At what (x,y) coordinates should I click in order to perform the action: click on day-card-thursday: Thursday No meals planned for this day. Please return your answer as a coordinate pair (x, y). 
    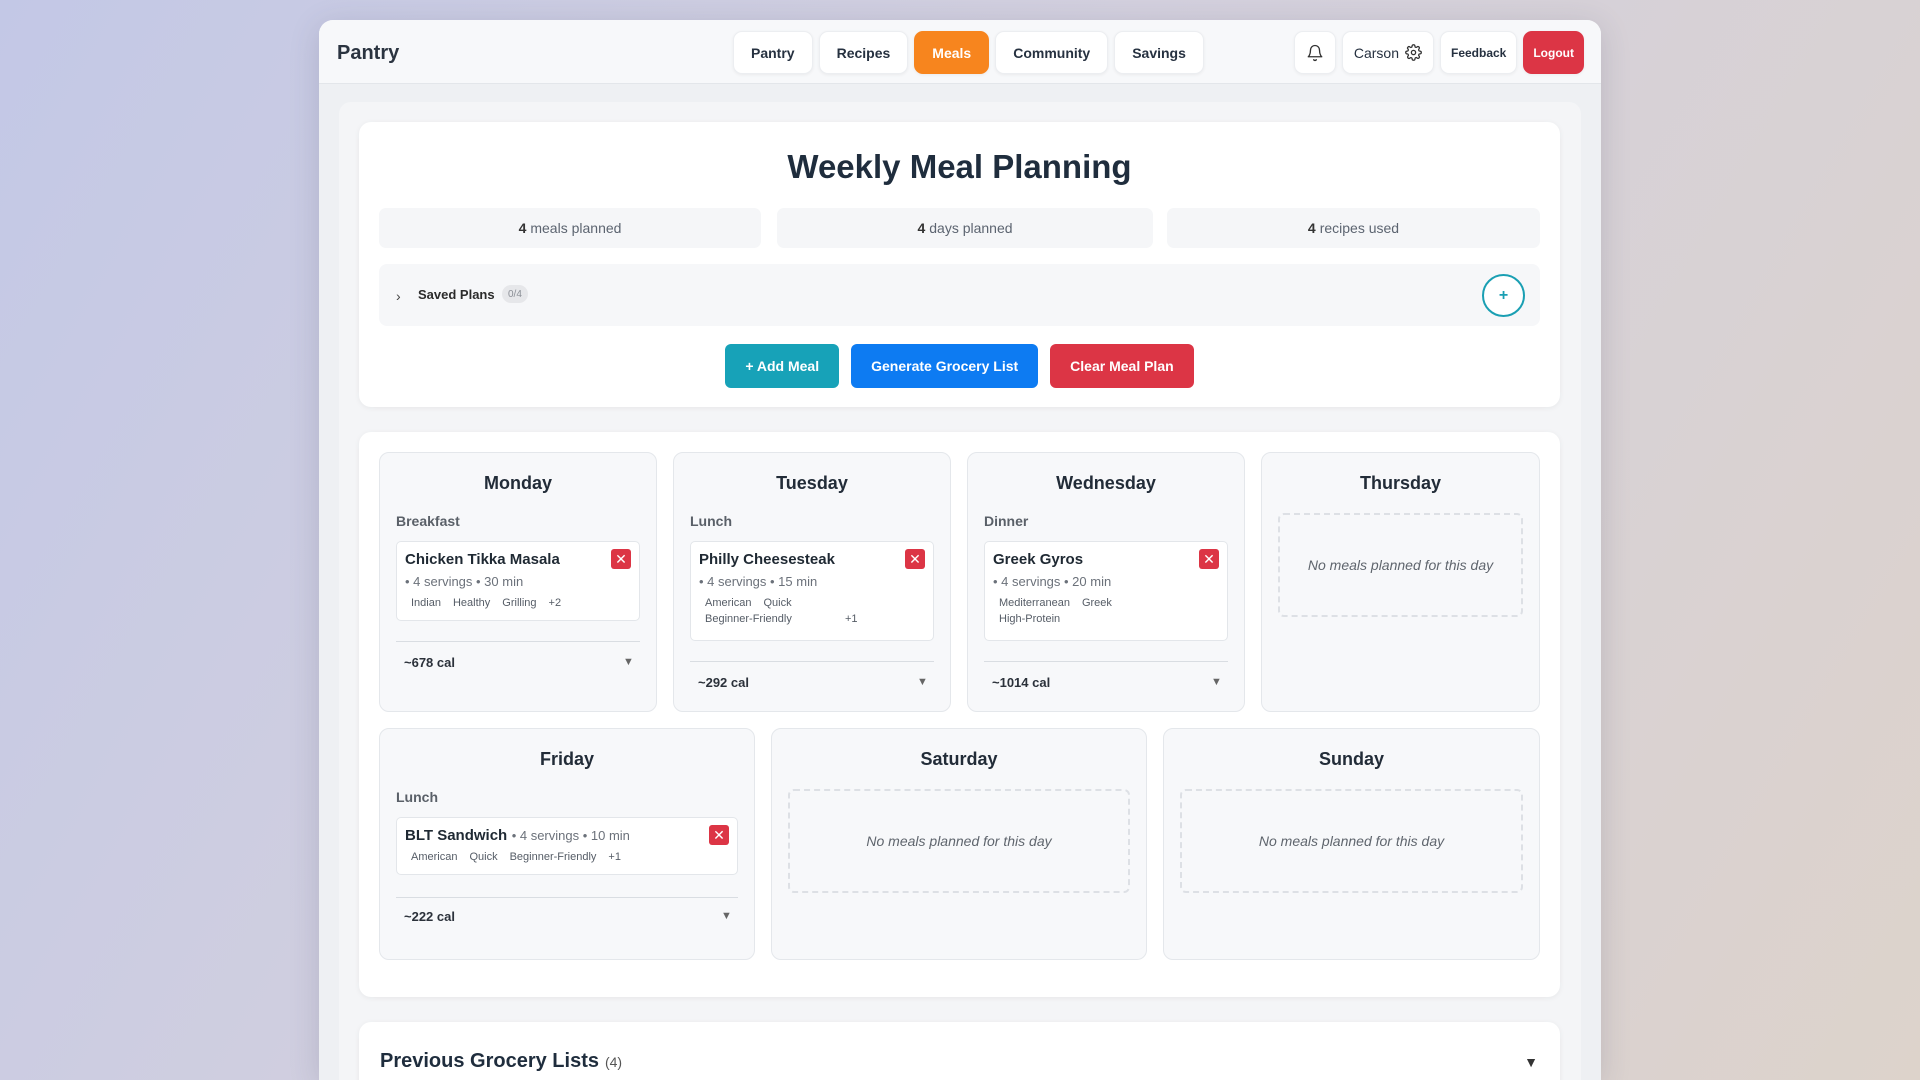
    Looking at the image, I should click on (1400, 582).